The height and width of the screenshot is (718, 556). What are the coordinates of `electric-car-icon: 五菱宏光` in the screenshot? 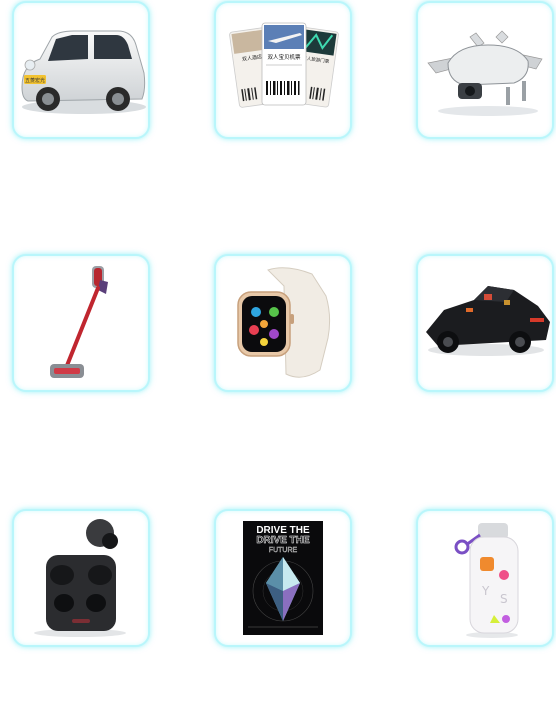 It's located at (83, 72).